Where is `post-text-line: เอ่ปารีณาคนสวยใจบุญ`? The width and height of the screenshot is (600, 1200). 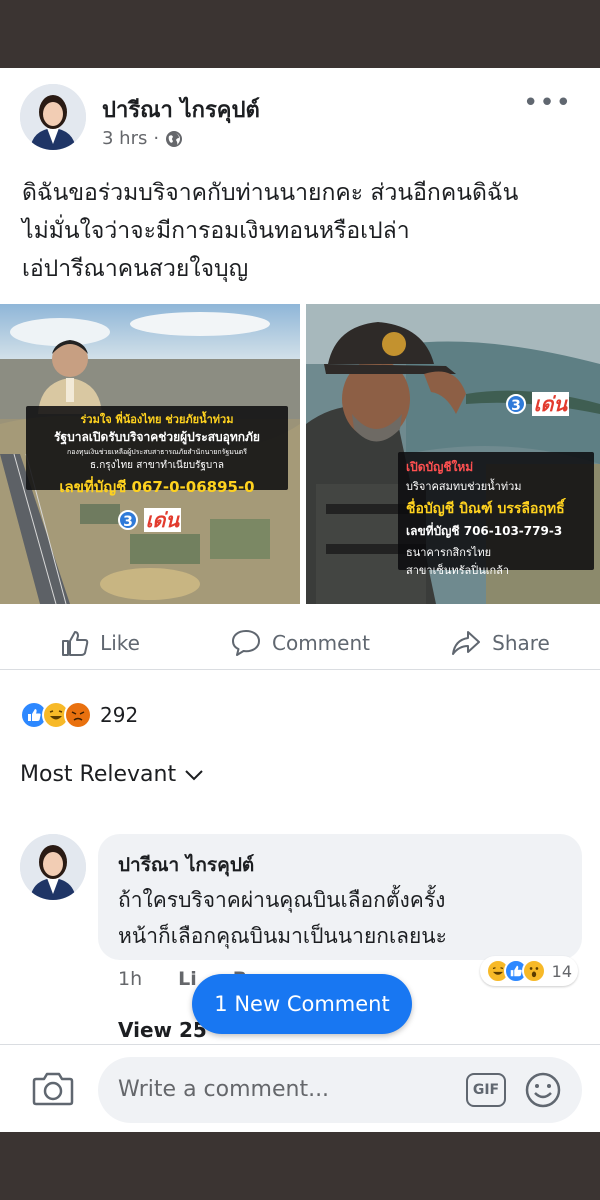 post-text-line: เอ่ปารีณาคนสวยใจบุญ is located at coordinates (135, 269).